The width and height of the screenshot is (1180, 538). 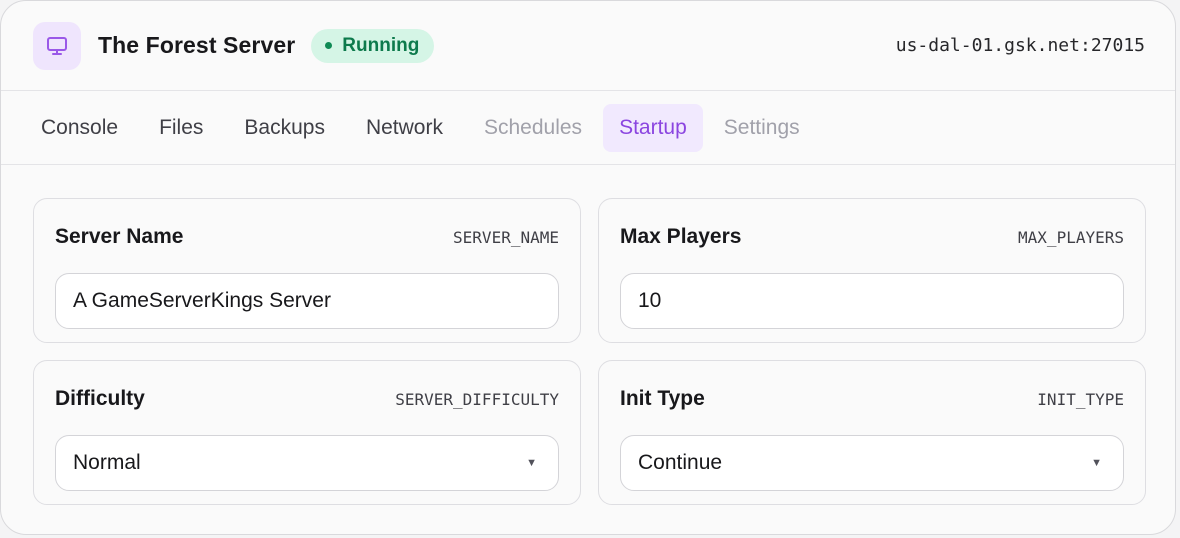 I want to click on server-title: The Forest Server, so click(x=197, y=45).